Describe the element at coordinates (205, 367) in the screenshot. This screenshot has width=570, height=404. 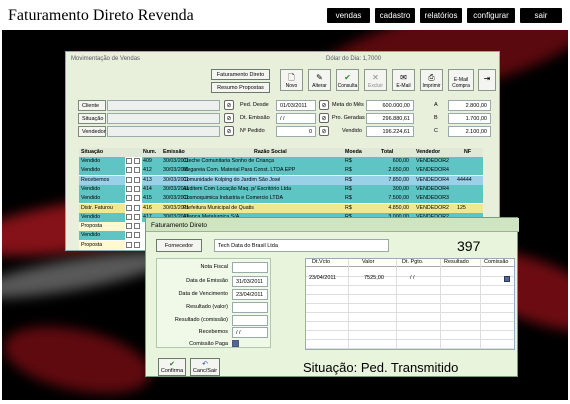
I see `cancel-button: ↶ Canc/Sair` at that location.